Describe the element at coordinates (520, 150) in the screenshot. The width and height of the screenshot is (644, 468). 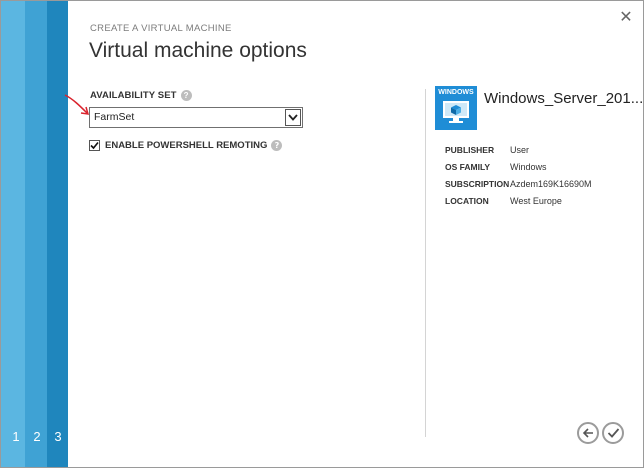
I see `detail-value: User` at that location.